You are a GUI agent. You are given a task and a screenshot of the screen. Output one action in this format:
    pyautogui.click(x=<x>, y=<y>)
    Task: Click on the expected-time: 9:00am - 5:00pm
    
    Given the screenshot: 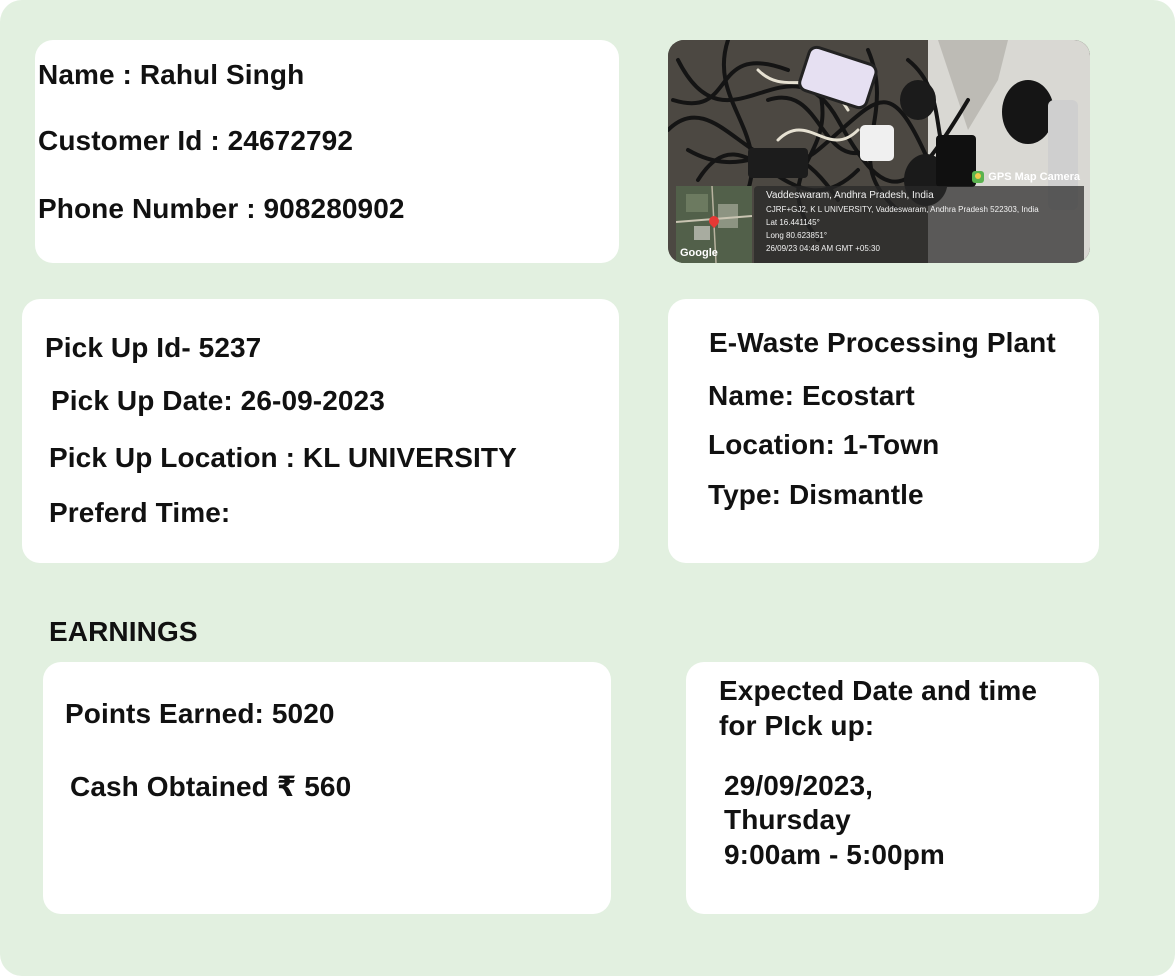 What is the action you would take?
    pyautogui.click(x=834, y=854)
    